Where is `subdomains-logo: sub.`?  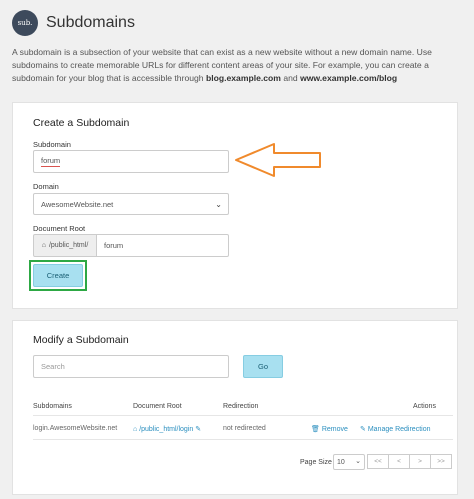
subdomains-logo: sub. is located at coordinates (25, 23).